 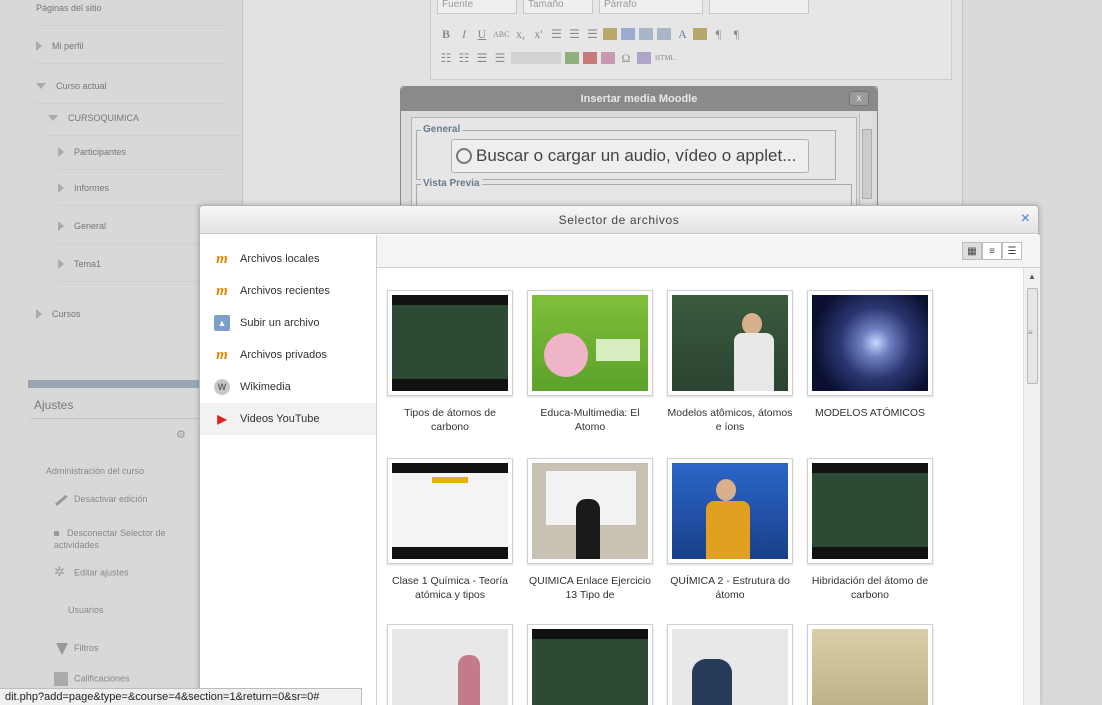 I want to click on video-item: Modelos atômicos, átomos e íons, so click(x=730, y=362).